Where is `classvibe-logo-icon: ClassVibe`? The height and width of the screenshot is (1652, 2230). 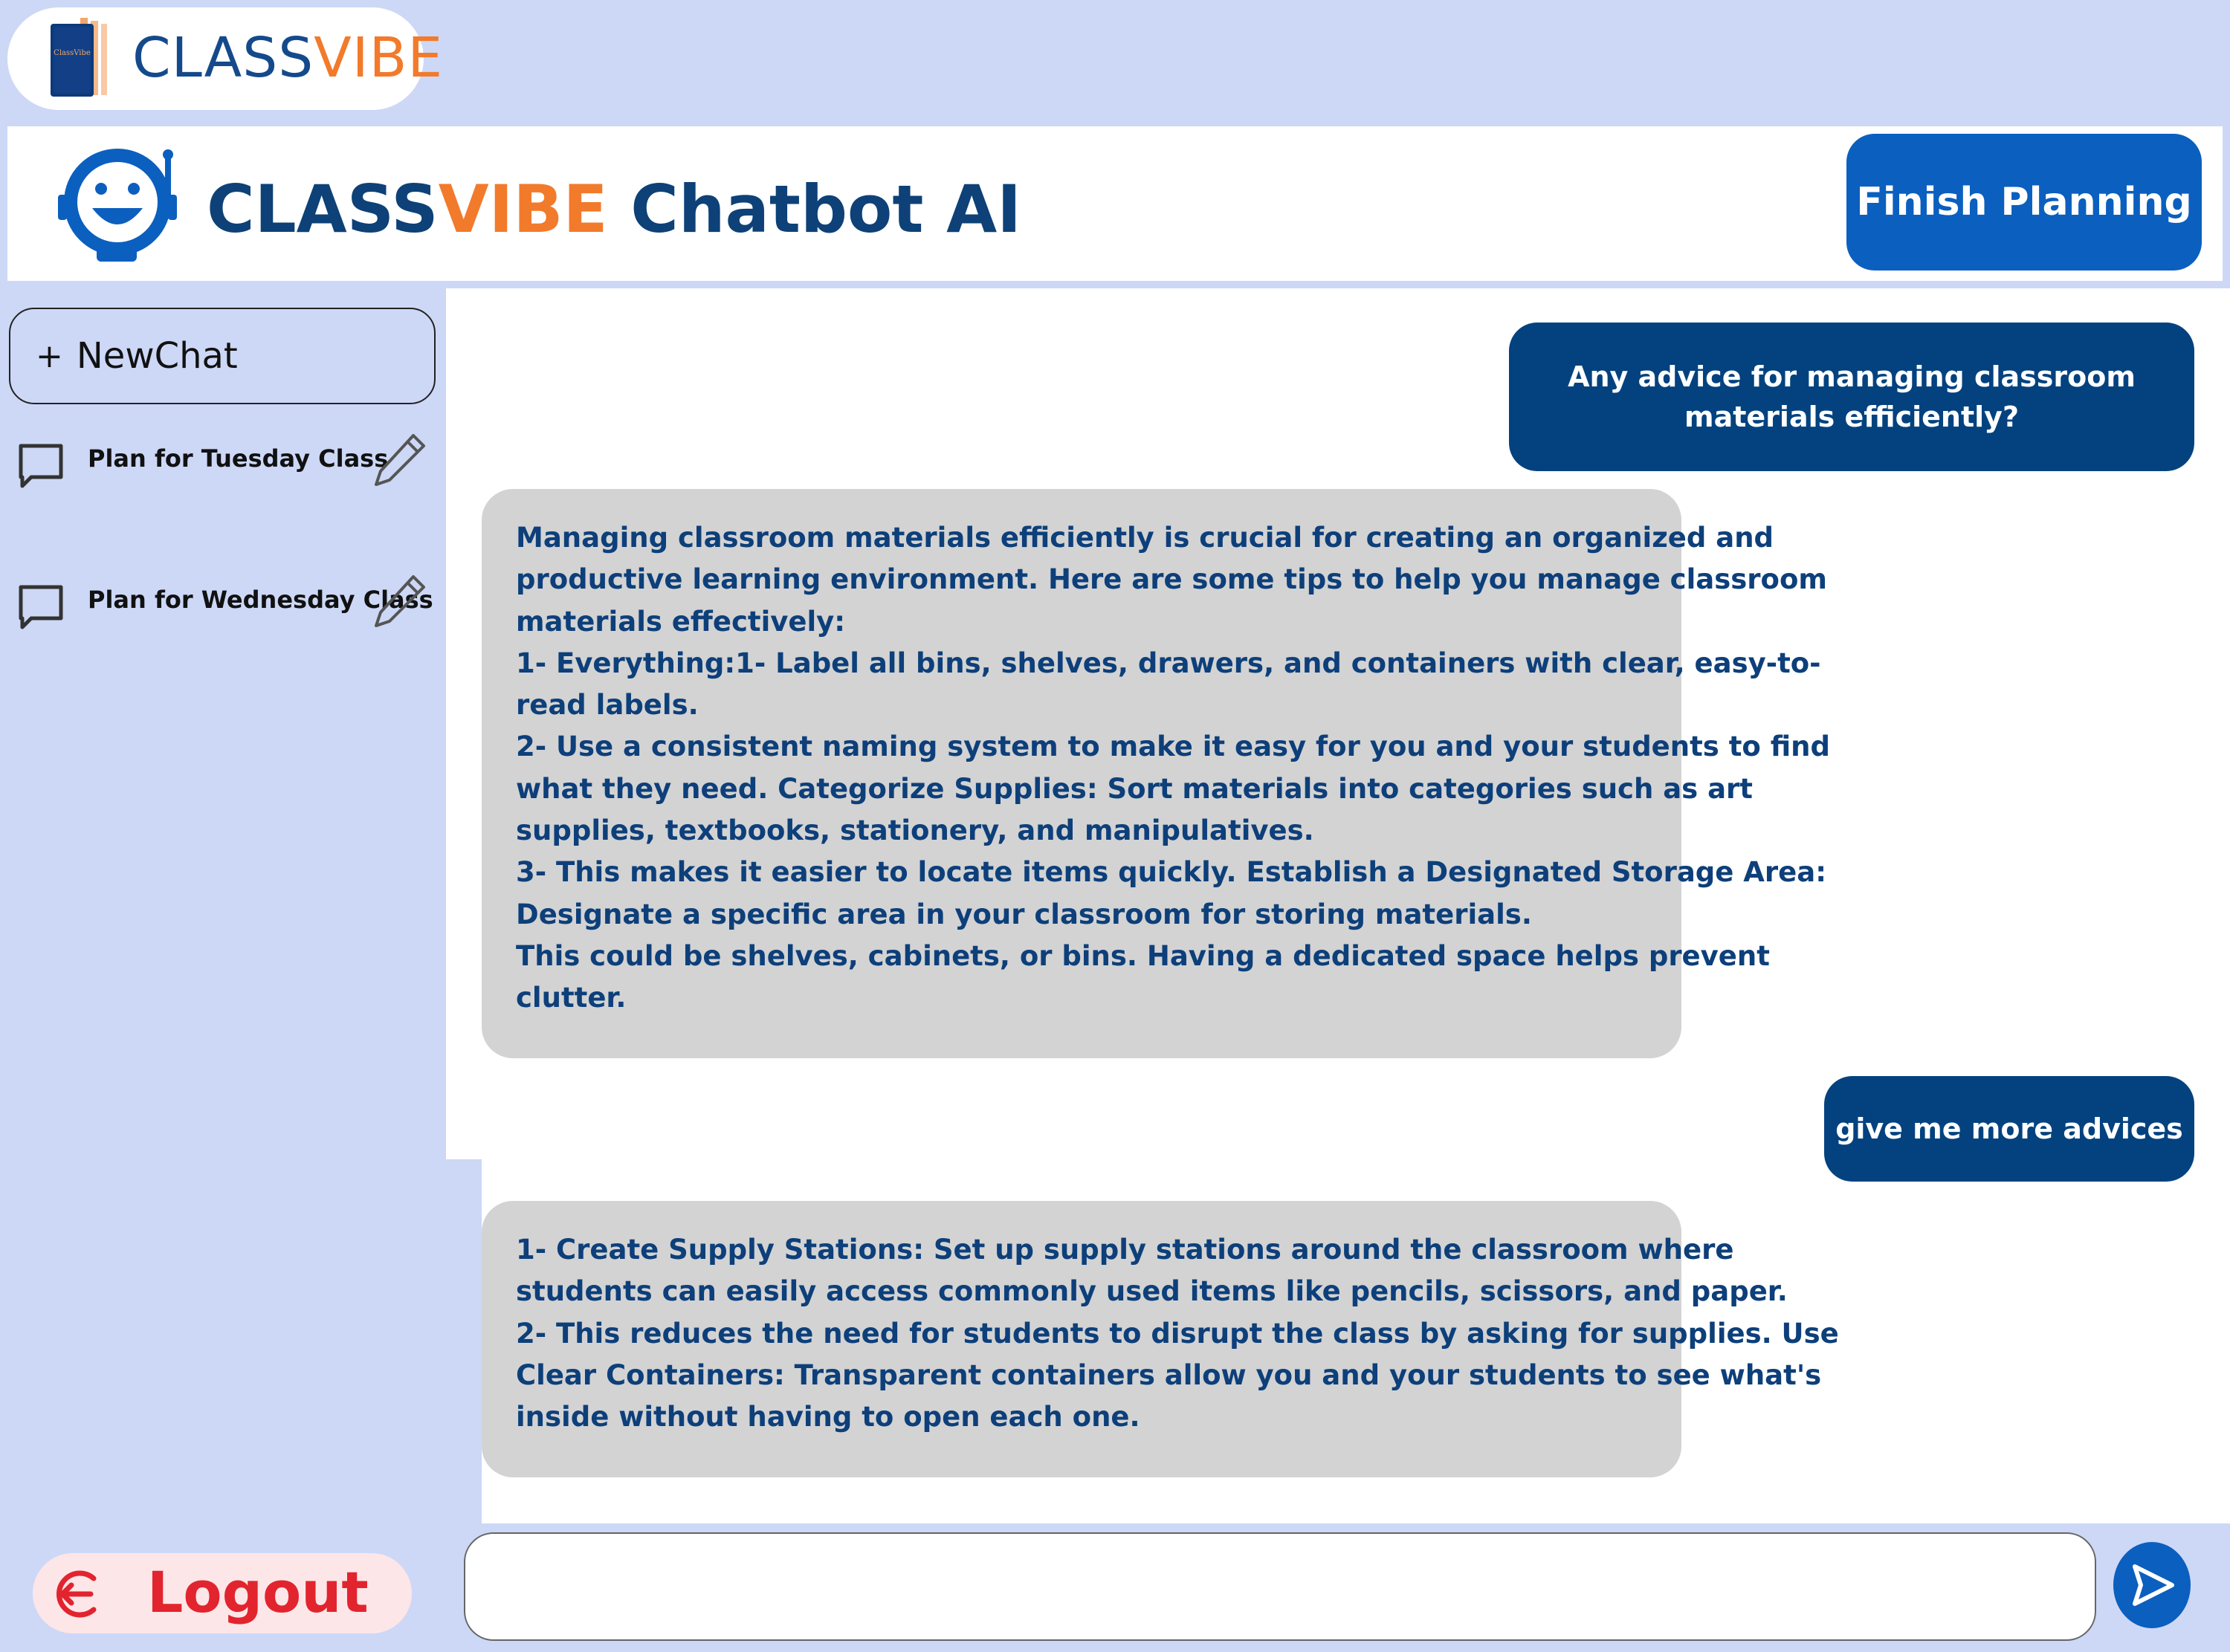 classvibe-logo-icon: ClassVibe is located at coordinates (87, 58).